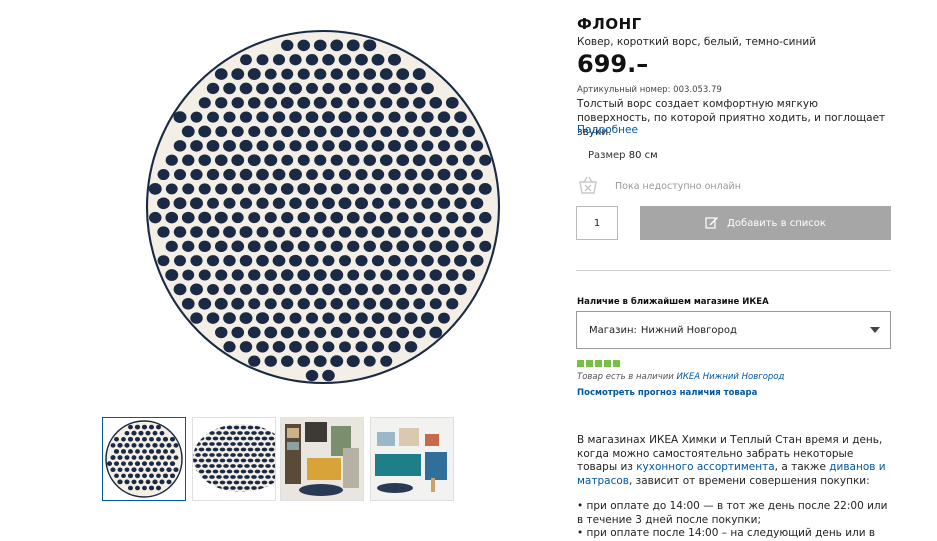 The height and width of the screenshot is (541, 937). I want to click on more-link: Подробнее, so click(737, 130).